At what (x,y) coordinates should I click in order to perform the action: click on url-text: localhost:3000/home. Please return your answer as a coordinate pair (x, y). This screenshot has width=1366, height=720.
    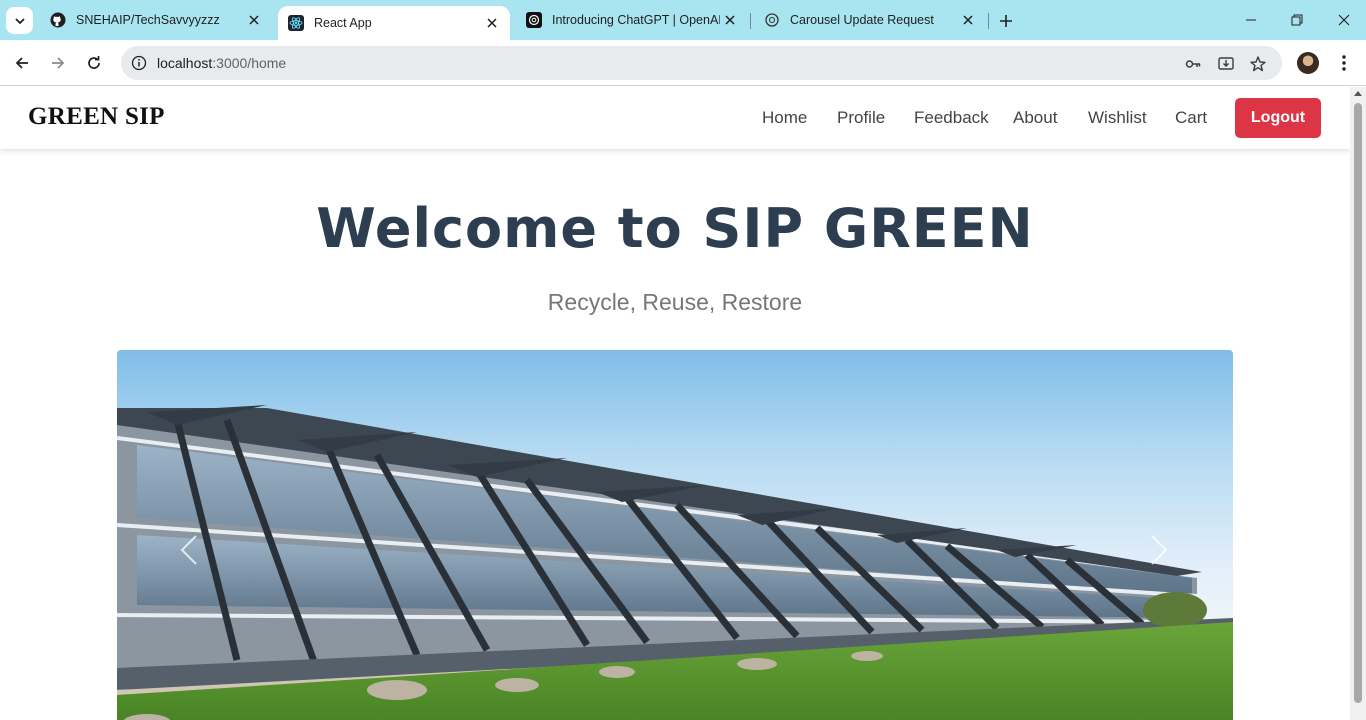
    Looking at the image, I should click on (221, 63).